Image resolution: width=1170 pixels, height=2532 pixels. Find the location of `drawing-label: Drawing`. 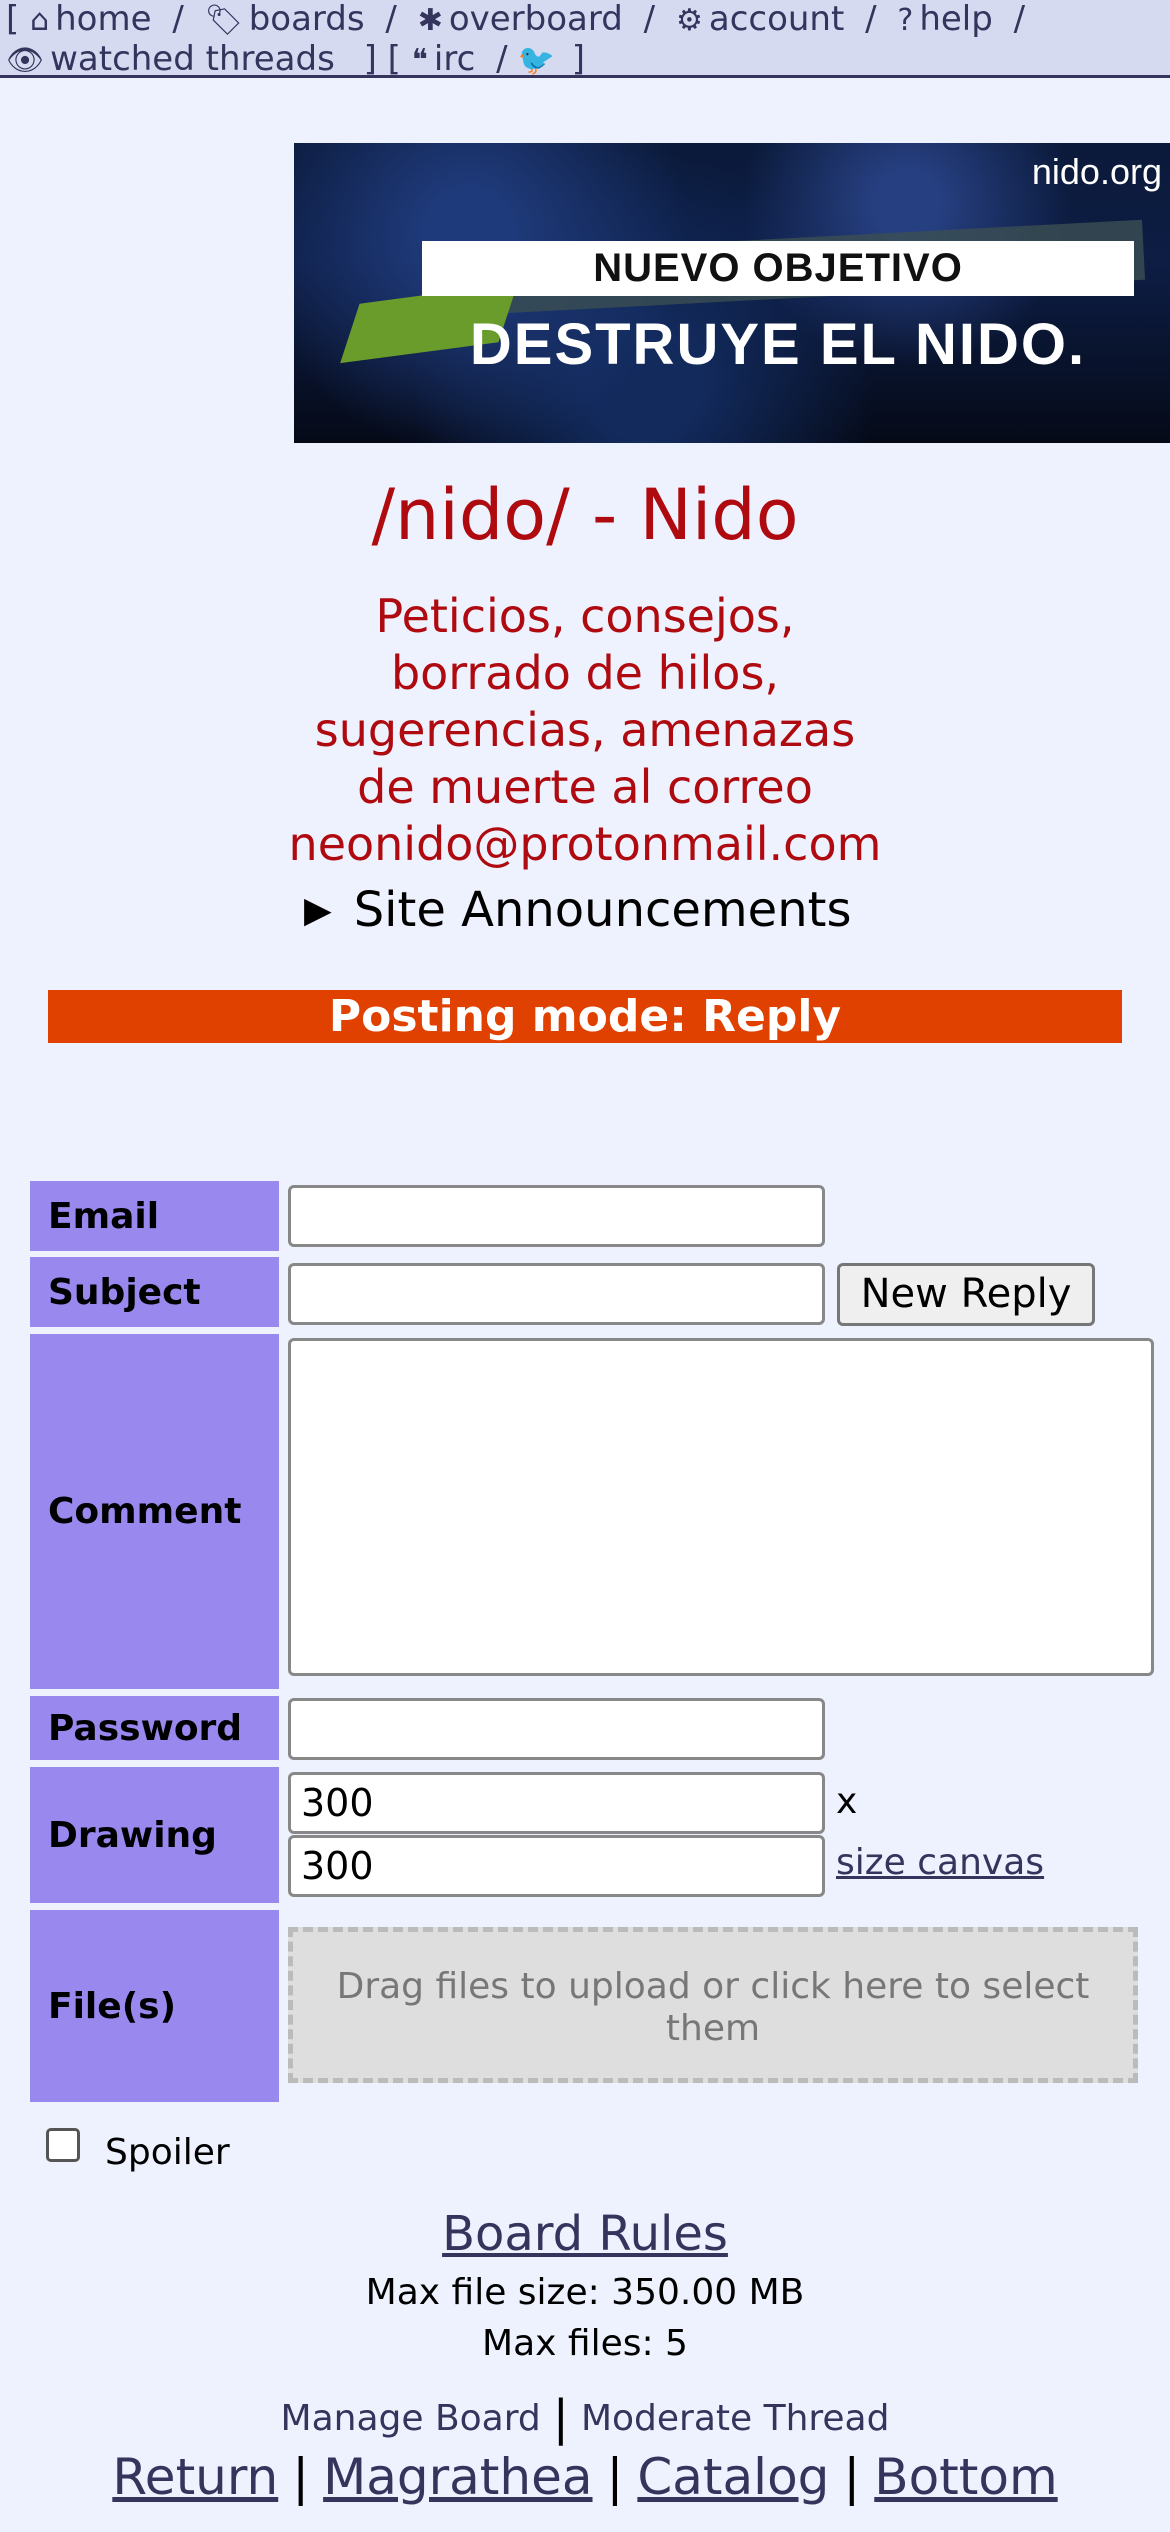

drawing-label: Drawing is located at coordinates (154, 1835).